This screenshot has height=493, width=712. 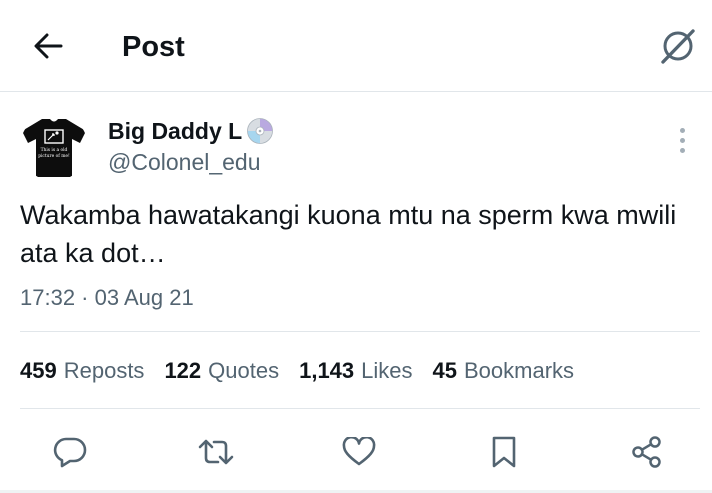 I want to click on back-button, so click(x=48, y=46).